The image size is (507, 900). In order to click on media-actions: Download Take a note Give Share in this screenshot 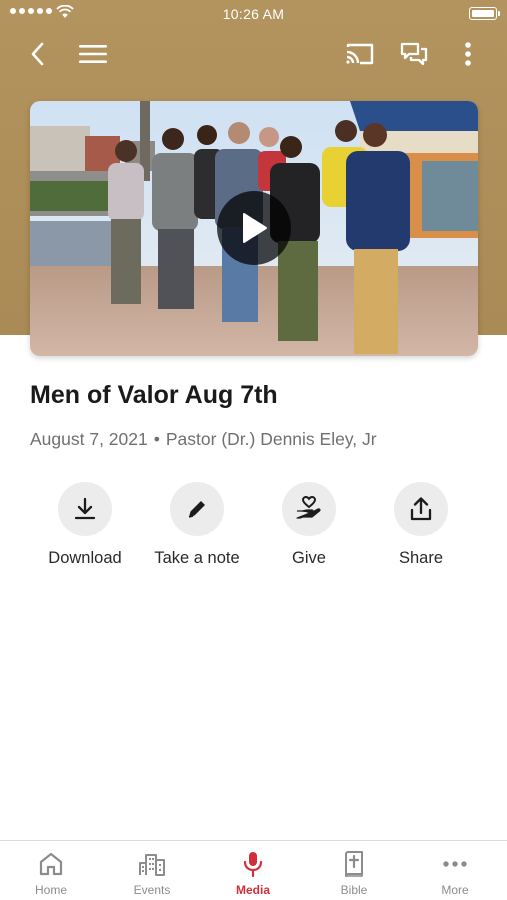, I will do `click(253, 532)`.